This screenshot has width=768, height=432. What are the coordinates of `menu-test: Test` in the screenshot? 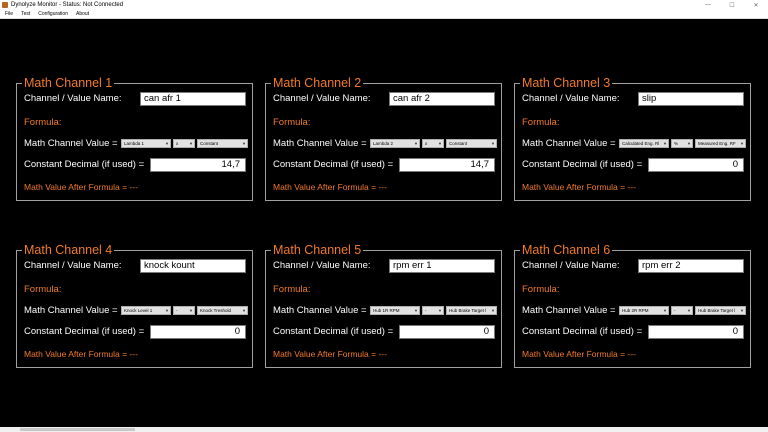 It's located at (25, 14).